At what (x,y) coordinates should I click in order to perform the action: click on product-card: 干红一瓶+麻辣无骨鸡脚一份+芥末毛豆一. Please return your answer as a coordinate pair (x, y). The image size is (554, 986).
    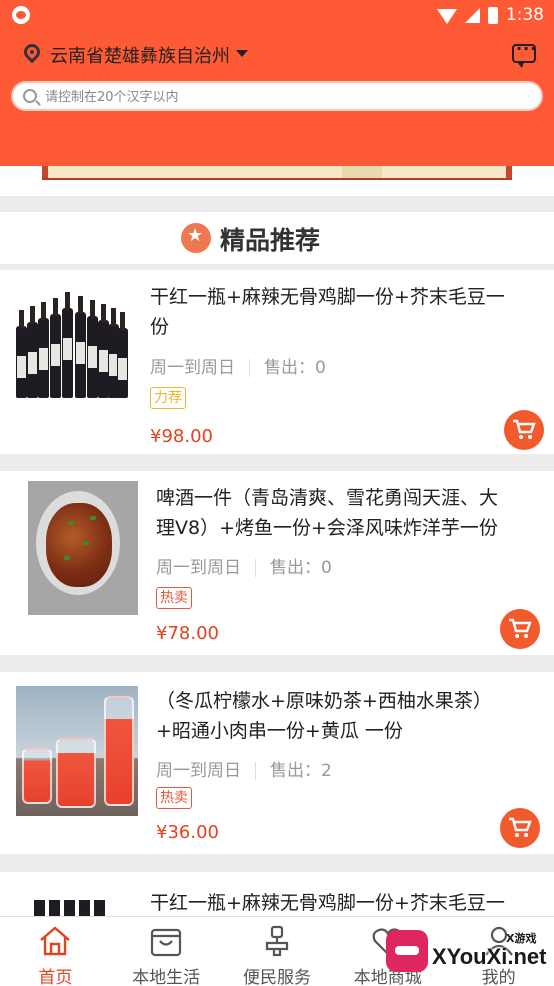
    Looking at the image, I should click on (277, 894).